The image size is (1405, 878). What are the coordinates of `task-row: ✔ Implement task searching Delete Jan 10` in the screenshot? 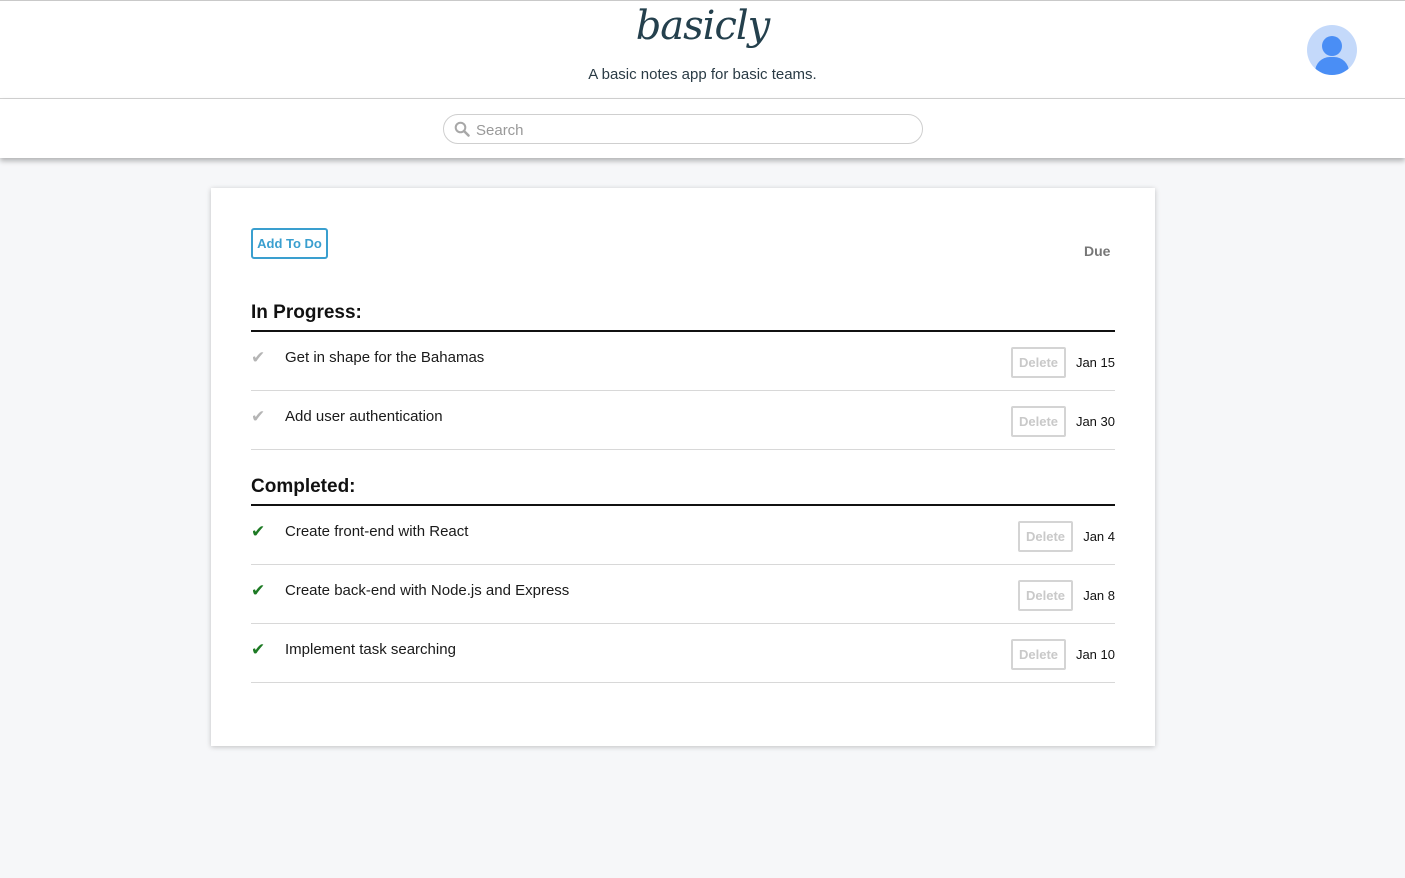 It's located at (683, 653).